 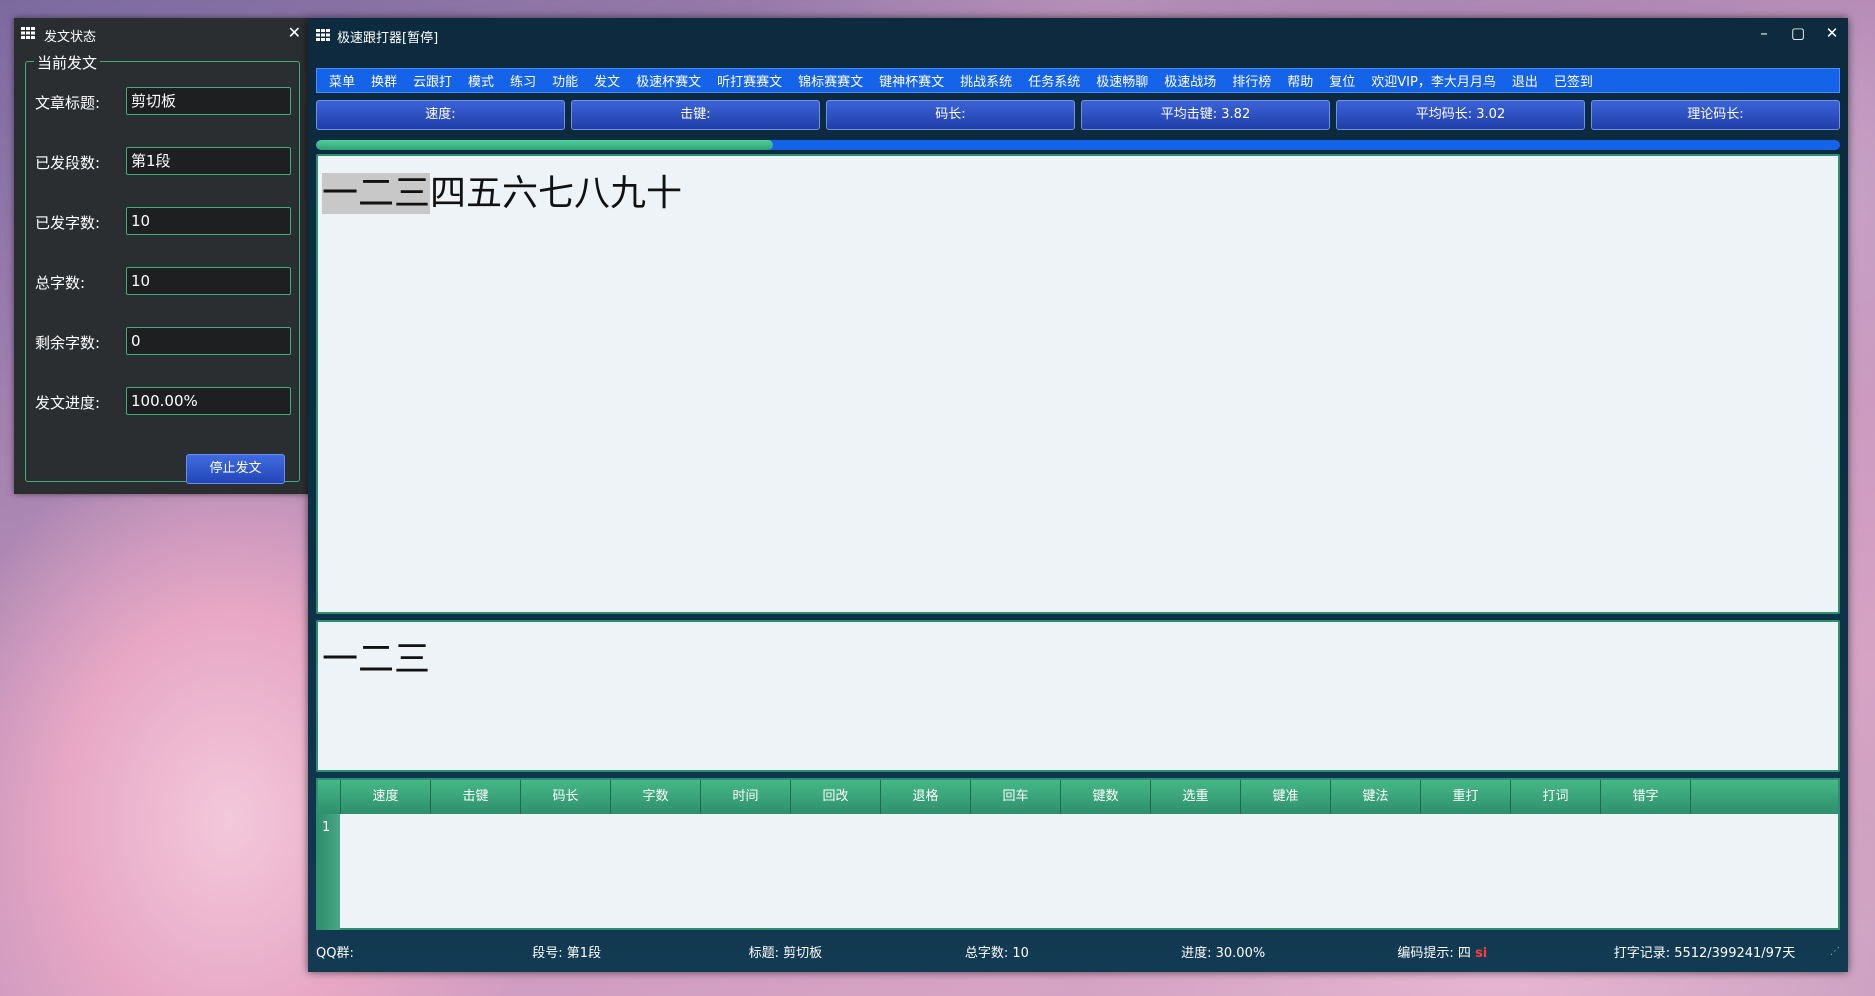 I want to click on sent-segments-label: 已发段数:, so click(x=68, y=163).